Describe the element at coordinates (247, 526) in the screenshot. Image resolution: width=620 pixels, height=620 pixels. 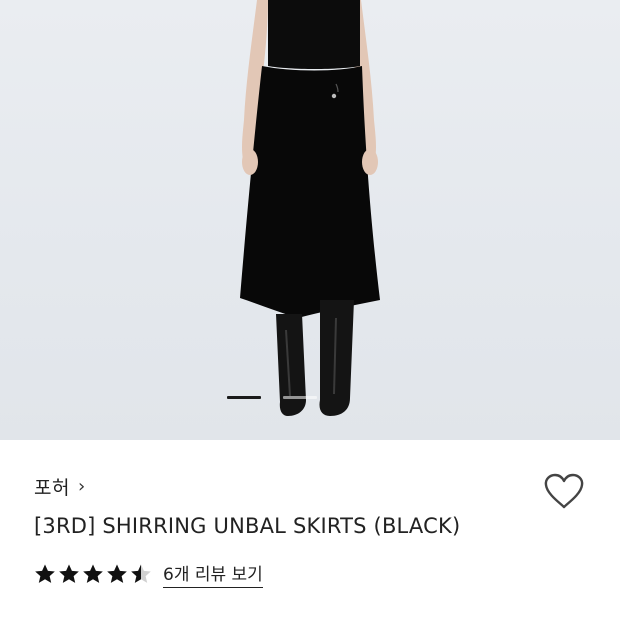
I see `product-title: [3RD] SHIRRING UNBAL SKIRTS (BLACK)` at that location.